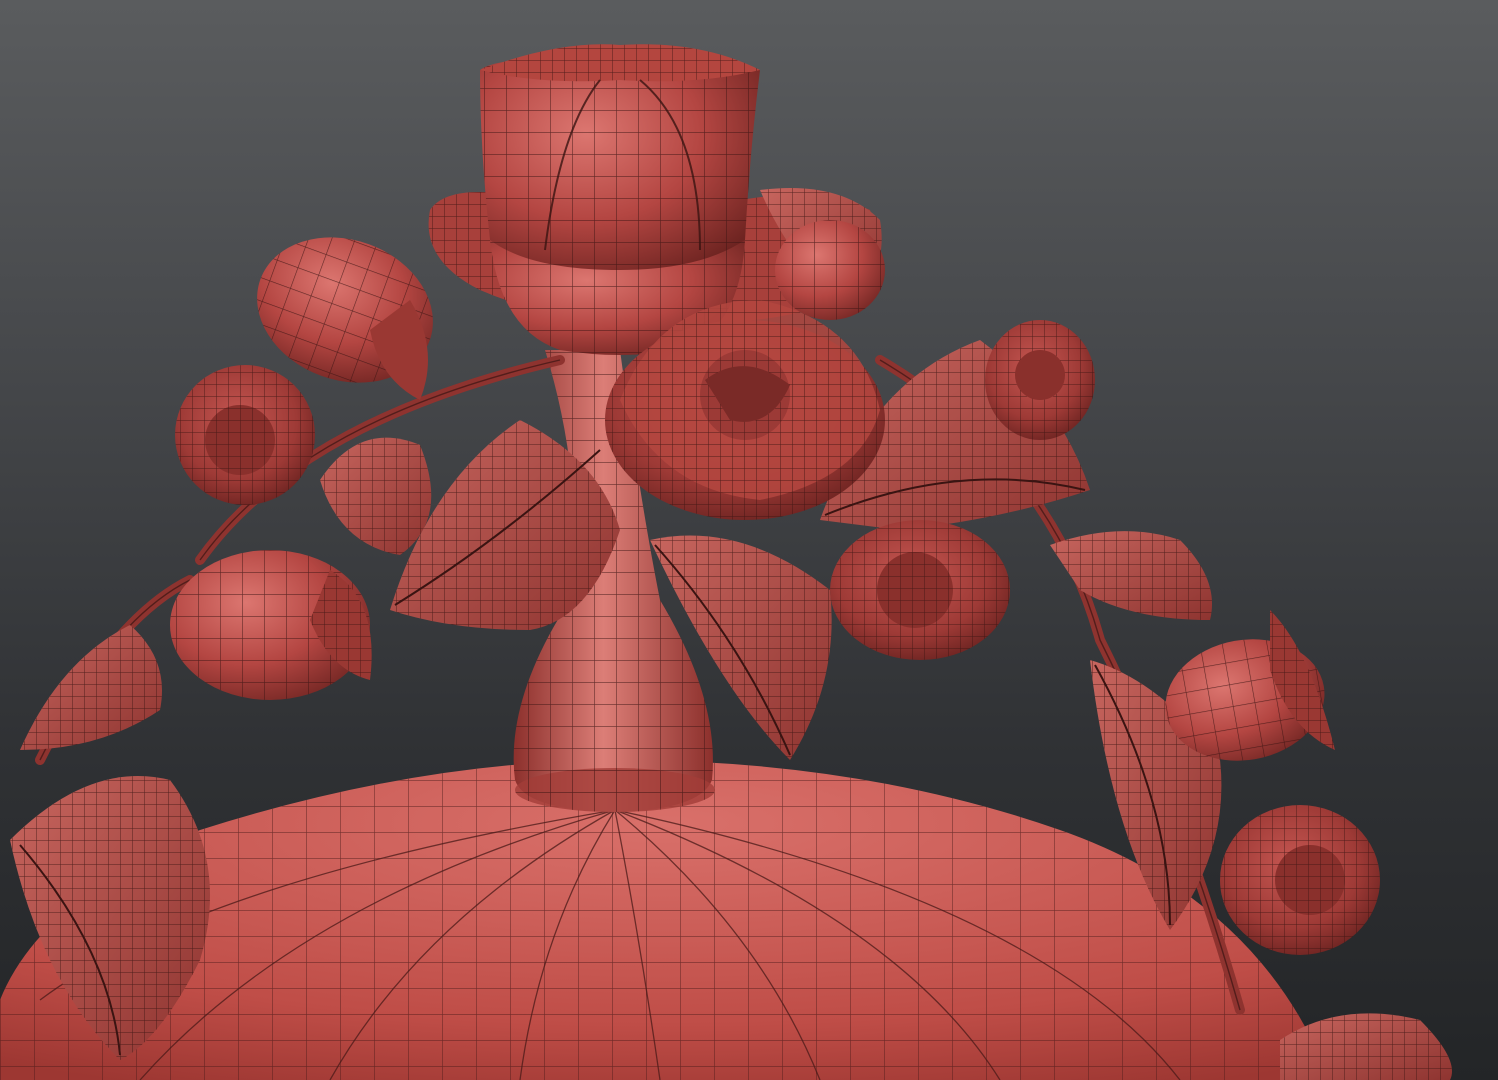 The image size is (1498, 1080). What do you see at coordinates (376, 496) in the screenshot?
I see `leaf-left-upper` at bounding box center [376, 496].